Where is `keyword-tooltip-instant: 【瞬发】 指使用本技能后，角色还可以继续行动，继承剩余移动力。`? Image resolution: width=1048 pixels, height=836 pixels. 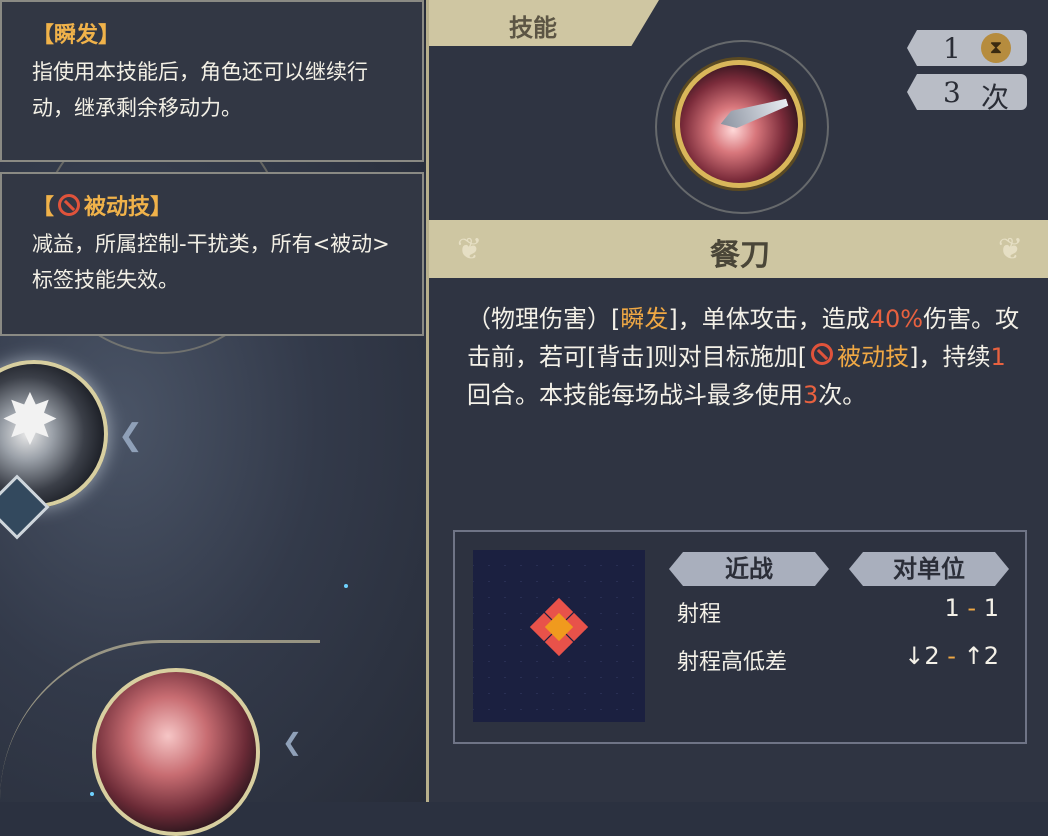 keyword-tooltip-instant: 【瞬发】 指使用本技能后，角色还可以继续行动，继承剩余移动力。 is located at coordinates (212, 81).